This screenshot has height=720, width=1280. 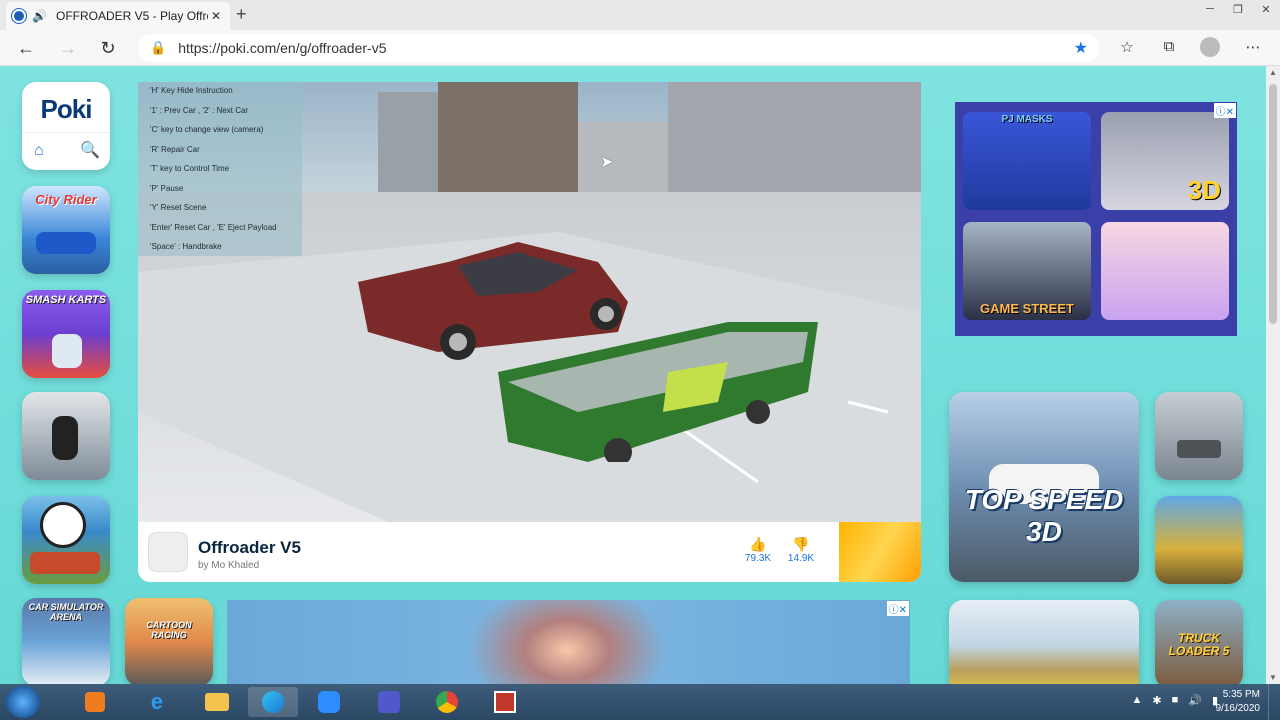 What do you see at coordinates (1027, 119) in the screenshot?
I see `ad-tile-label: PJ MASKS` at bounding box center [1027, 119].